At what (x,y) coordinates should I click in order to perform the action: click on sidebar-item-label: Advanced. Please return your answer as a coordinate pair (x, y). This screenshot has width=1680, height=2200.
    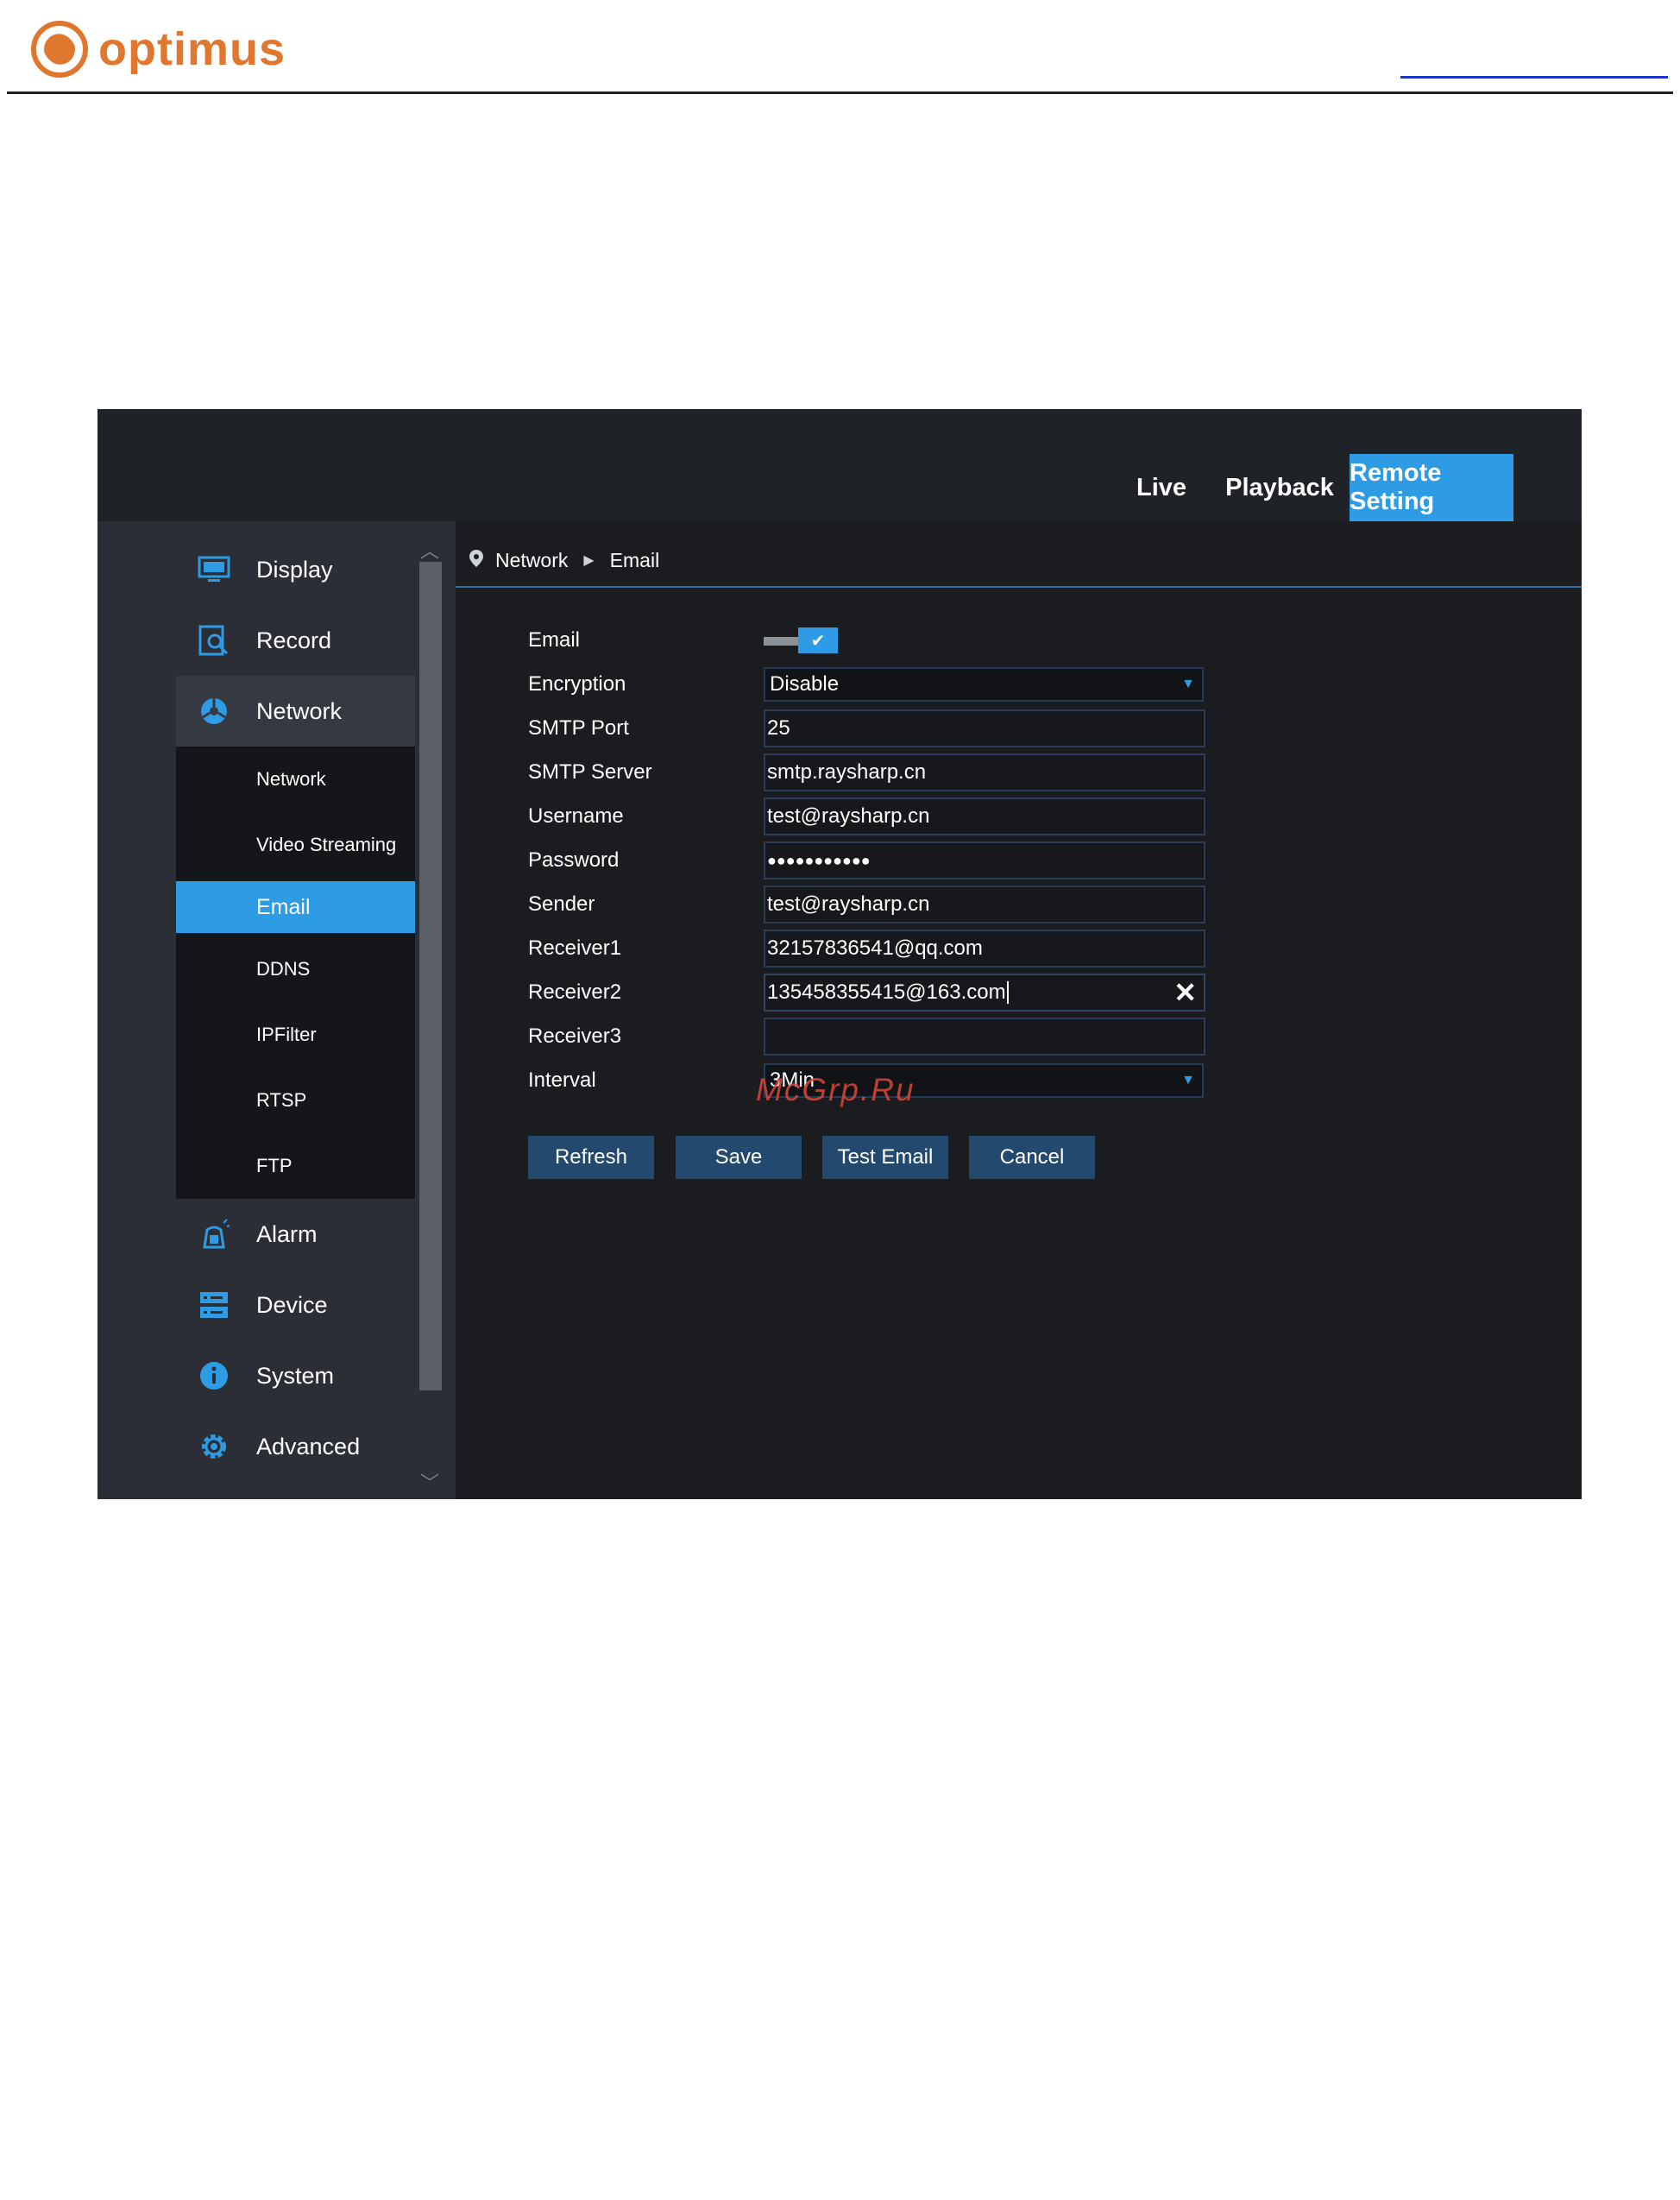
    Looking at the image, I should click on (308, 1446).